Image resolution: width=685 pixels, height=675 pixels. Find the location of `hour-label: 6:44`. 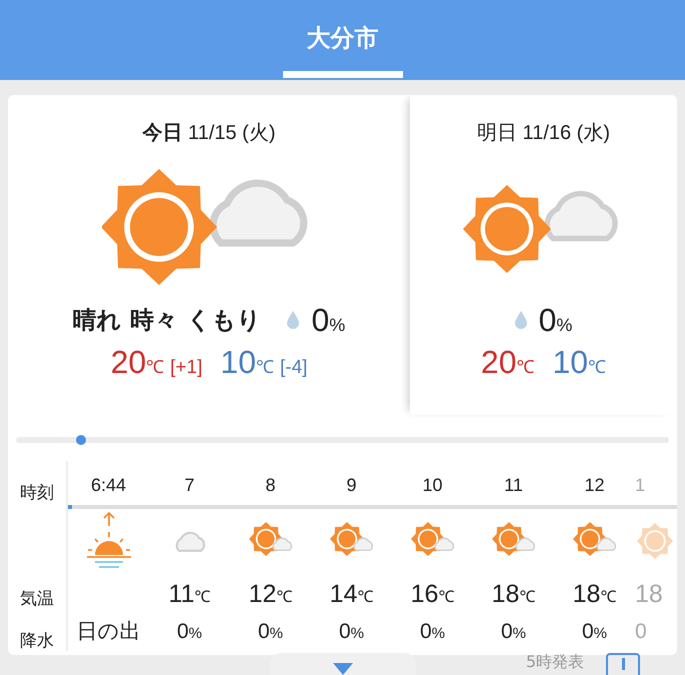

hour-label: 6:44 is located at coordinates (108, 486).